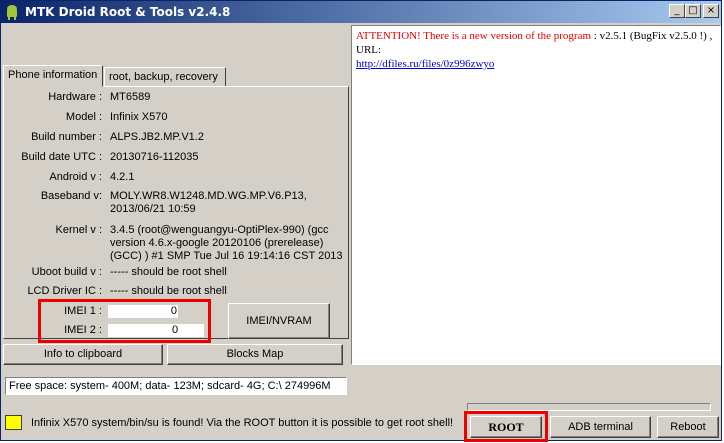  I want to click on reboot-button: Reboot, so click(688, 427).